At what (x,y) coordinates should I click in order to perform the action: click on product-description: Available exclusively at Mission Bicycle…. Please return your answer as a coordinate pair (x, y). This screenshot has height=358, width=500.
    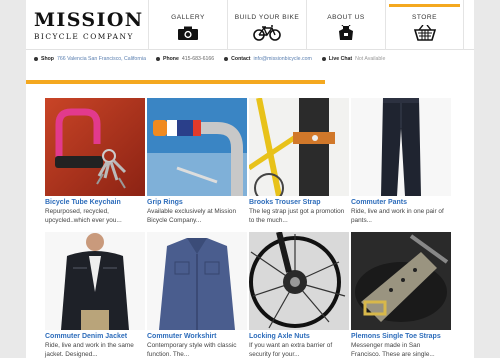
    Looking at the image, I should click on (192, 216).